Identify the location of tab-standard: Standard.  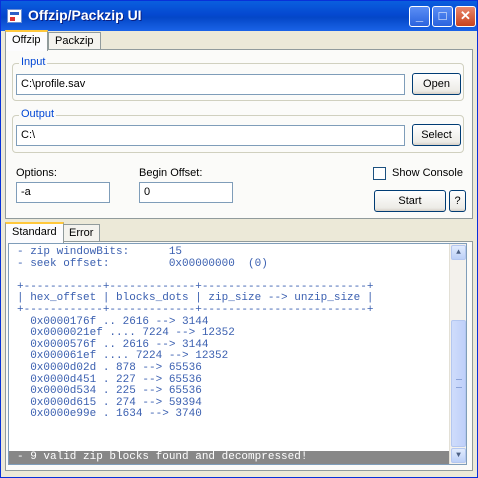
(34, 232).